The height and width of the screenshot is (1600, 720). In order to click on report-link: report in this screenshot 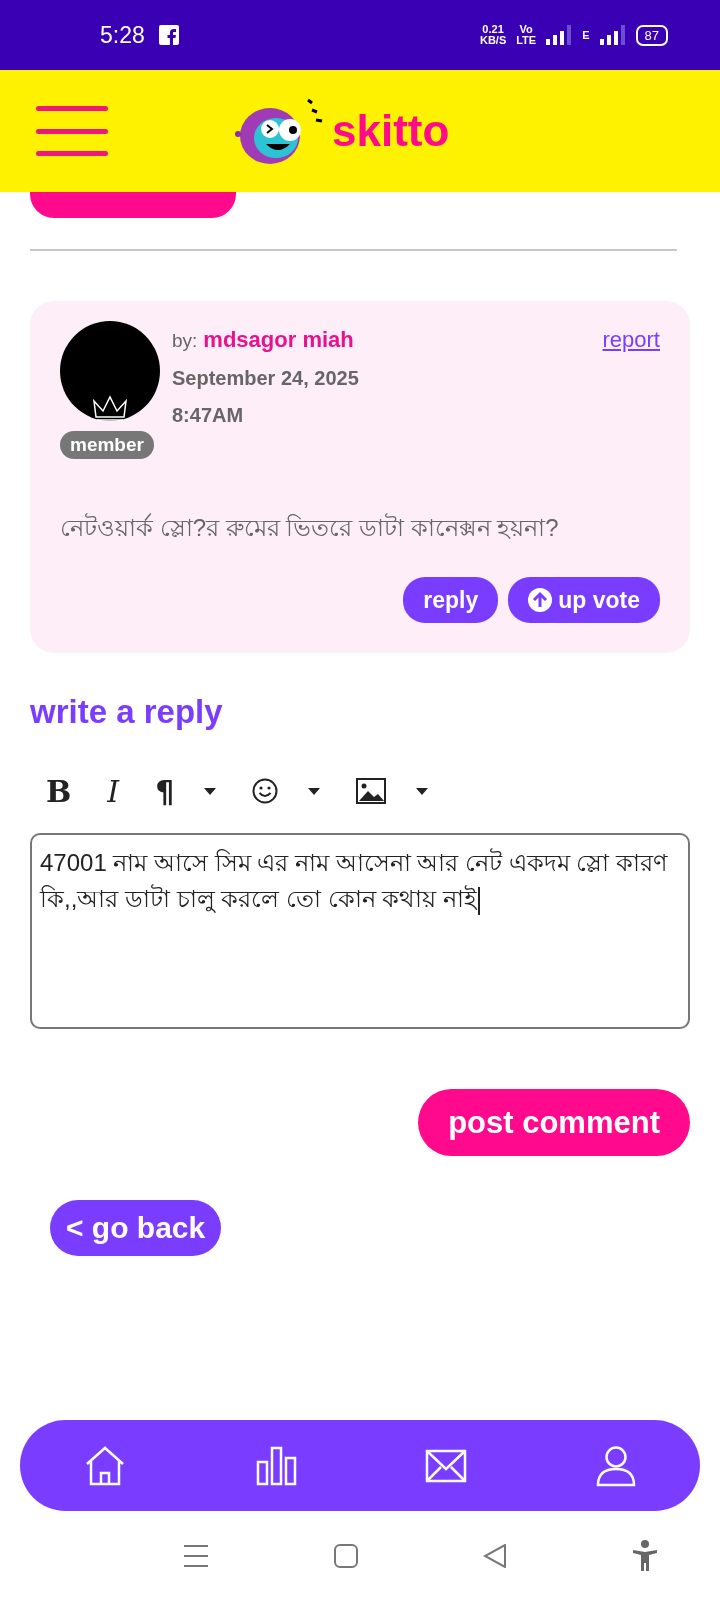, I will do `click(631, 340)`.